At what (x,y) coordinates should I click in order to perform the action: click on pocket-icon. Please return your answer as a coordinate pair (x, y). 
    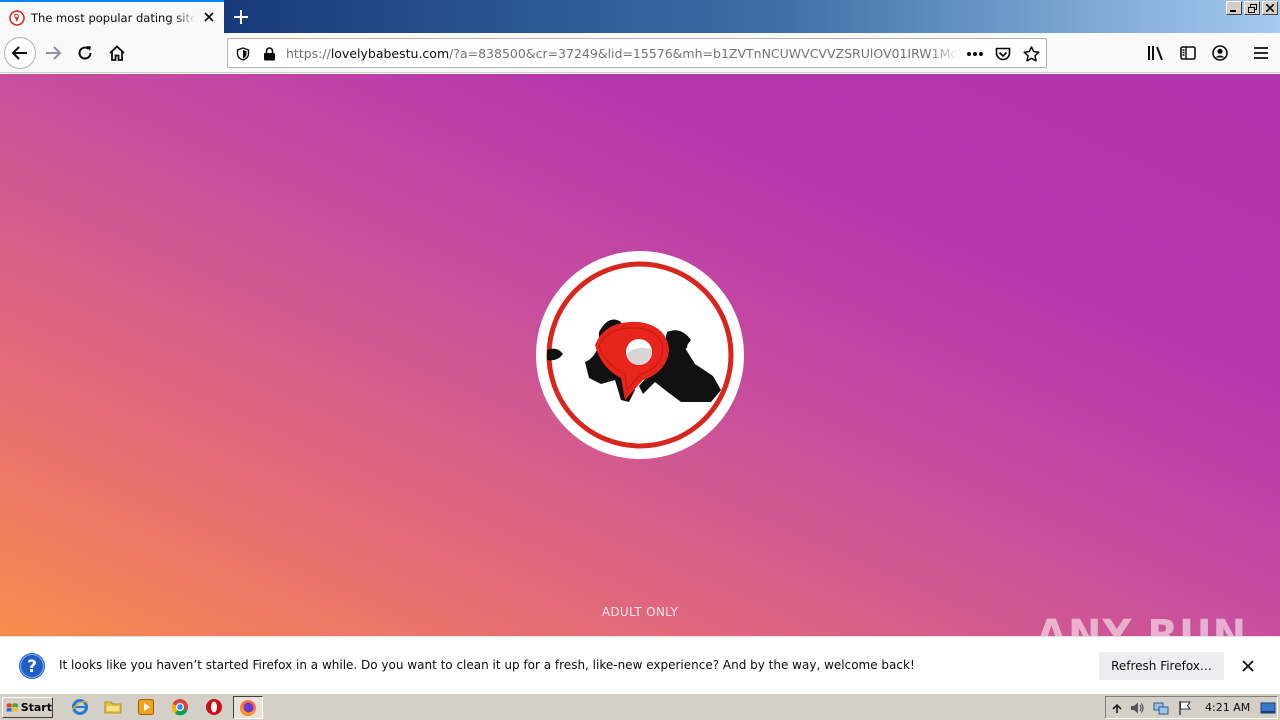
    Looking at the image, I should click on (1003, 54).